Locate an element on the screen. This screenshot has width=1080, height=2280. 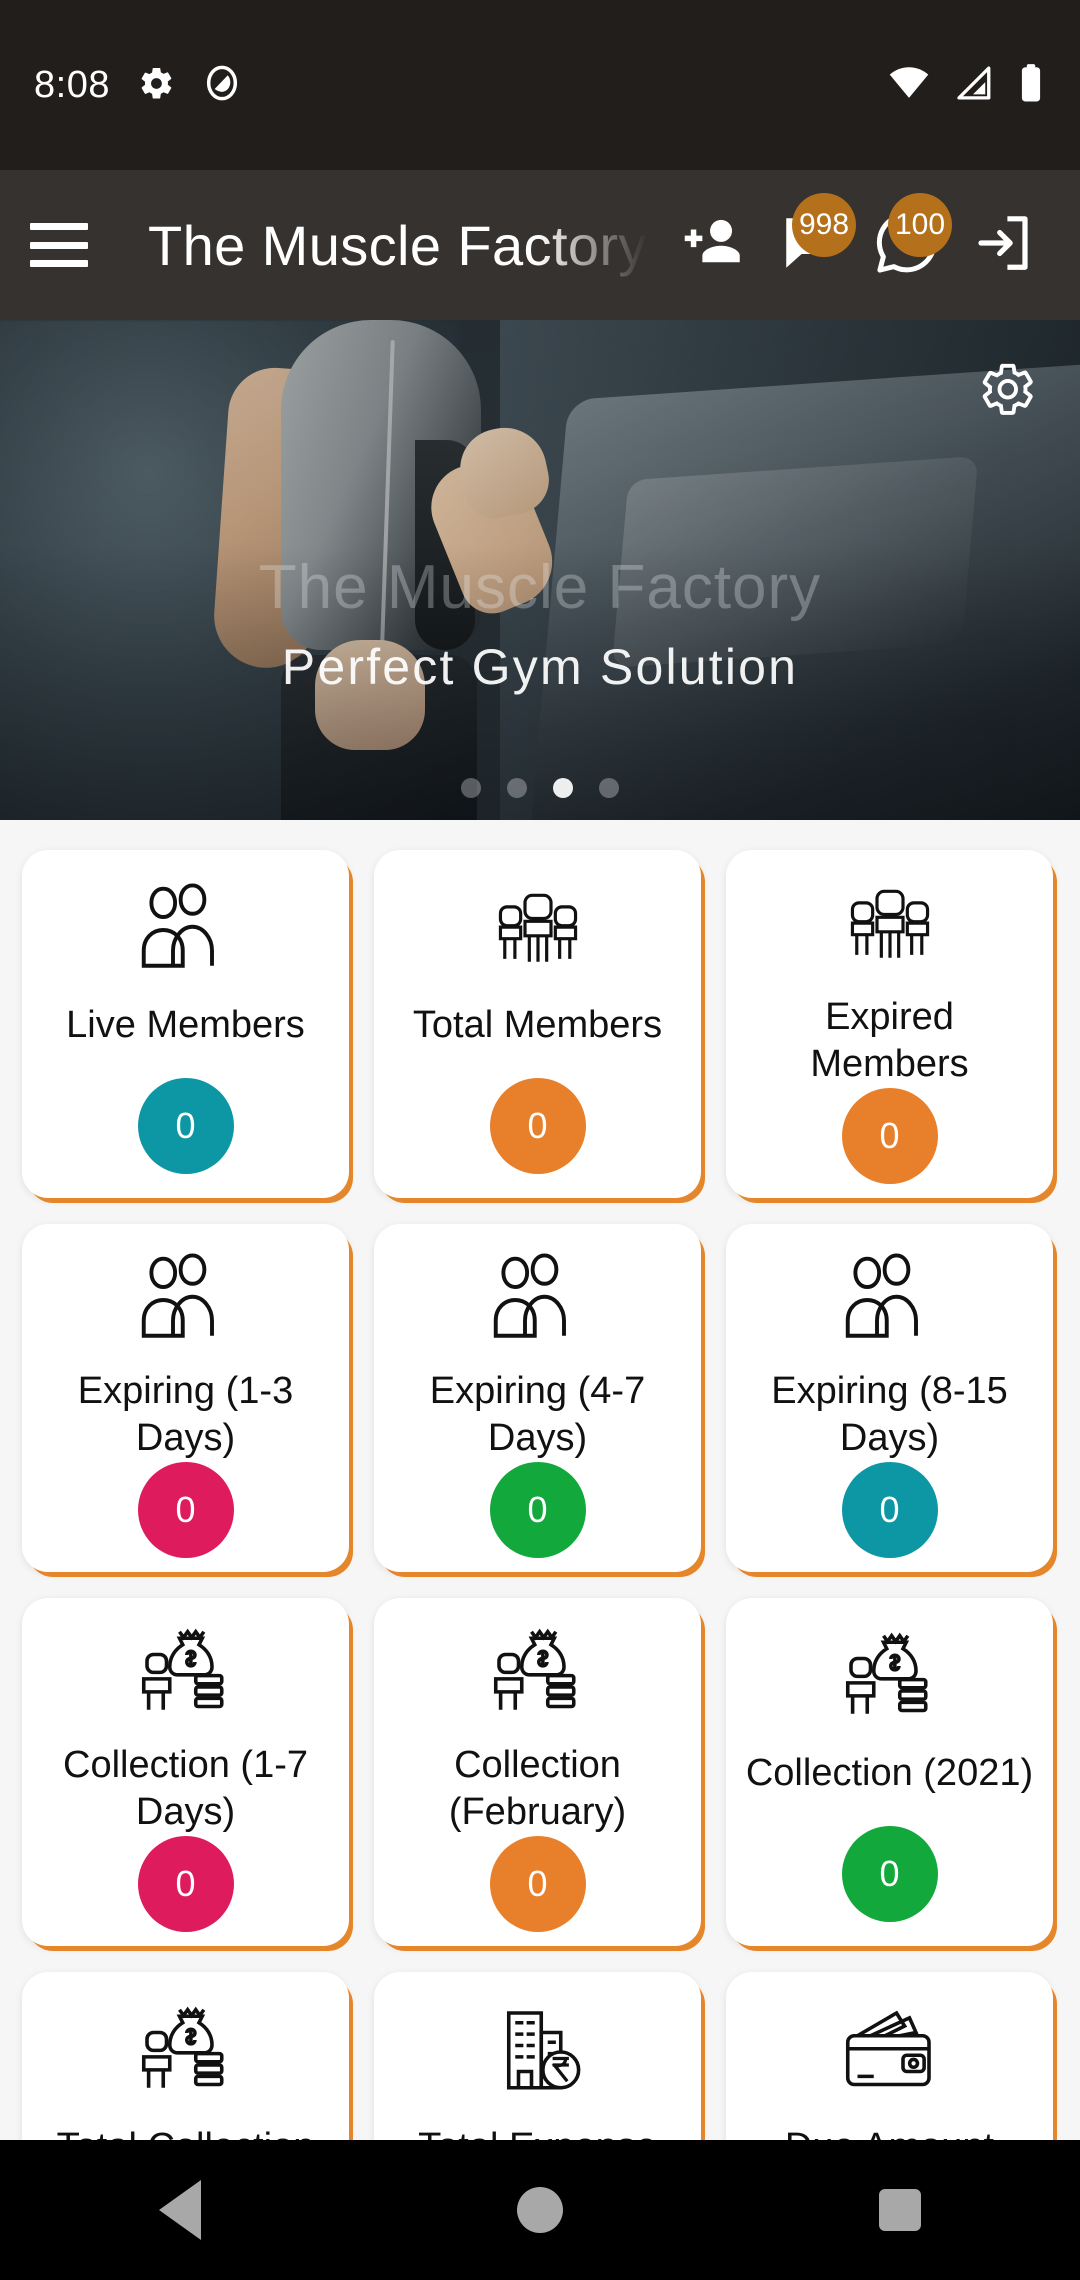
card-label: Expiring (1-3 Days) is located at coordinates (185, 1414).